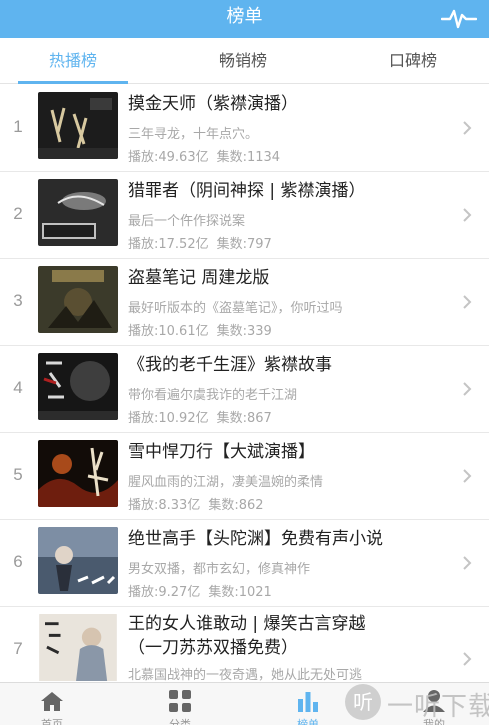 The height and width of the screenshot is (725, 489). What do you see at coordinates (219, 569) in the screenshot?
I see `item-description: 男女双播，都市玄幻，修真神作` at bounding box center [219, 569].